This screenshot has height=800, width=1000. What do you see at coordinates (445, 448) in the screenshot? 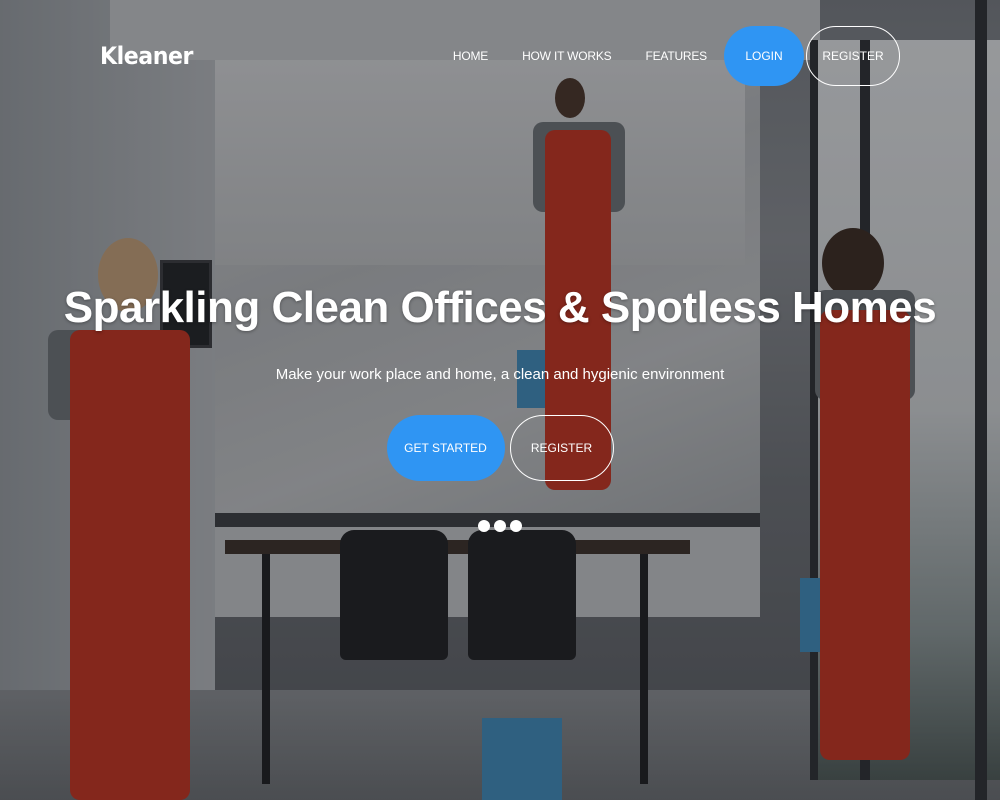
I see `get-started-button: GET STARTED` at bounding box center [445, 448].